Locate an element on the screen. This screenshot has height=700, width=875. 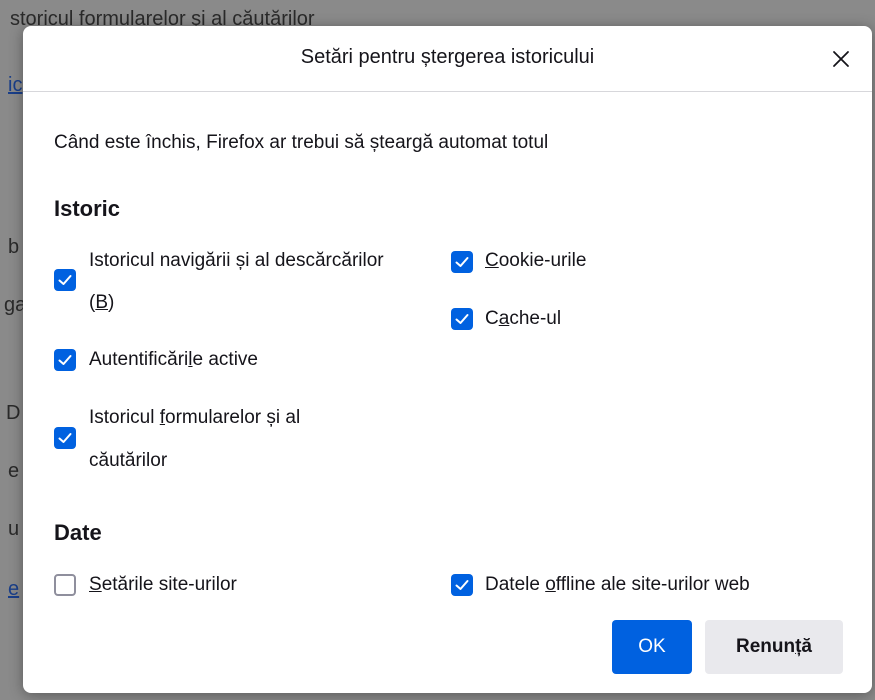
close-icon is located at coordinates (841, 59).